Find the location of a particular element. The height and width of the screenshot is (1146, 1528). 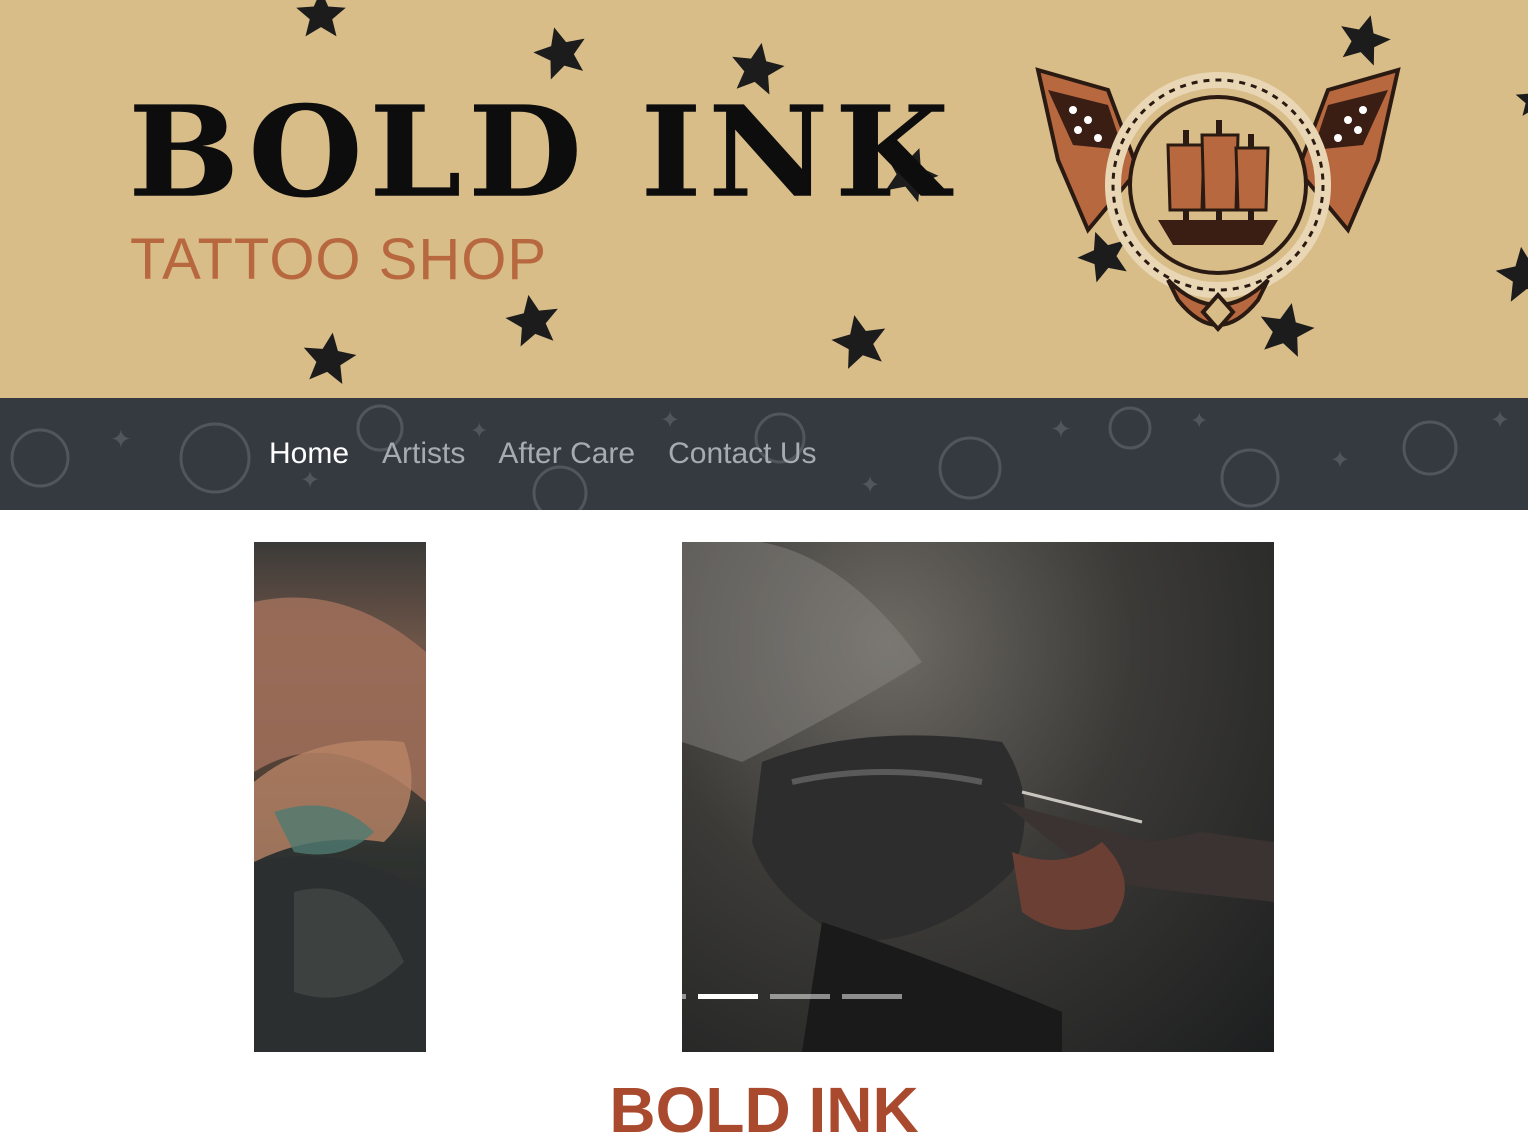

carousel-indicators is located at coordinates (792, 996).